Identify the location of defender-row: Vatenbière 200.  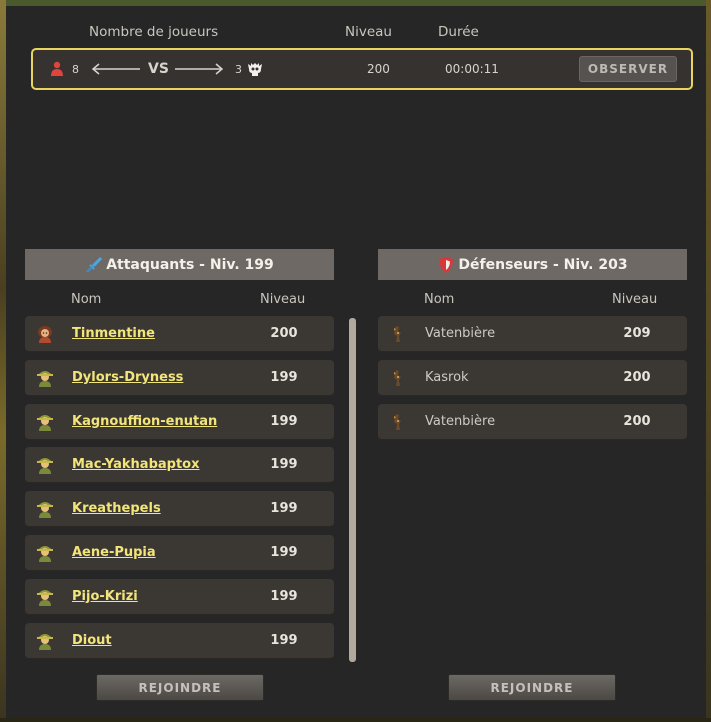
(532, 421).